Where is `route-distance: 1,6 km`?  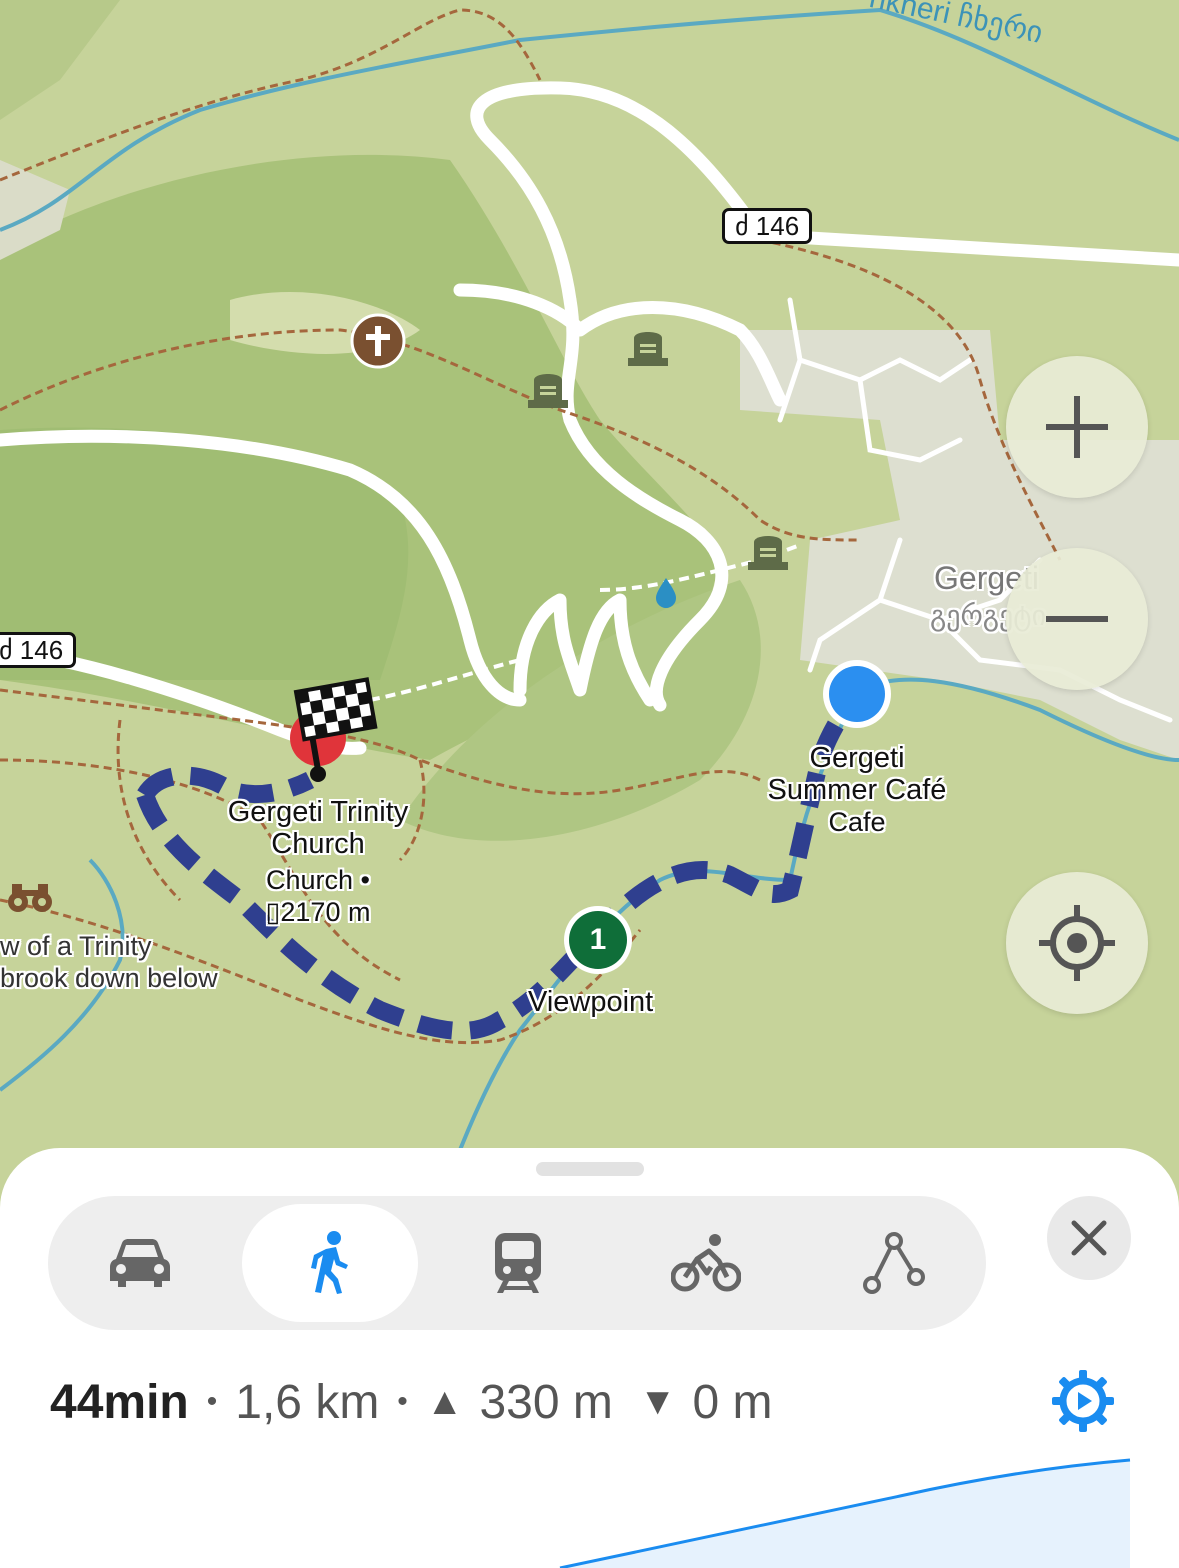
route-distance: 1,6 km is located at coordinates (307, 1402).